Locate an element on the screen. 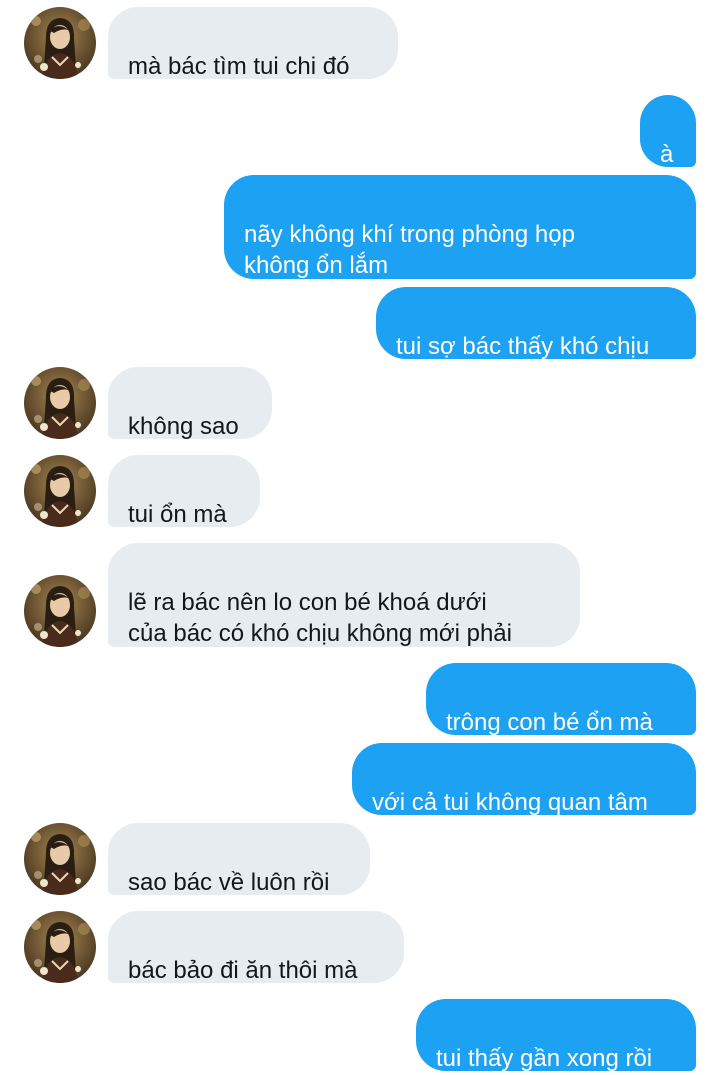 This screenshot has width=720, height=1075. message-bubble-incoming: sao bác về luôn rồi is located at coordinates (239, 859).